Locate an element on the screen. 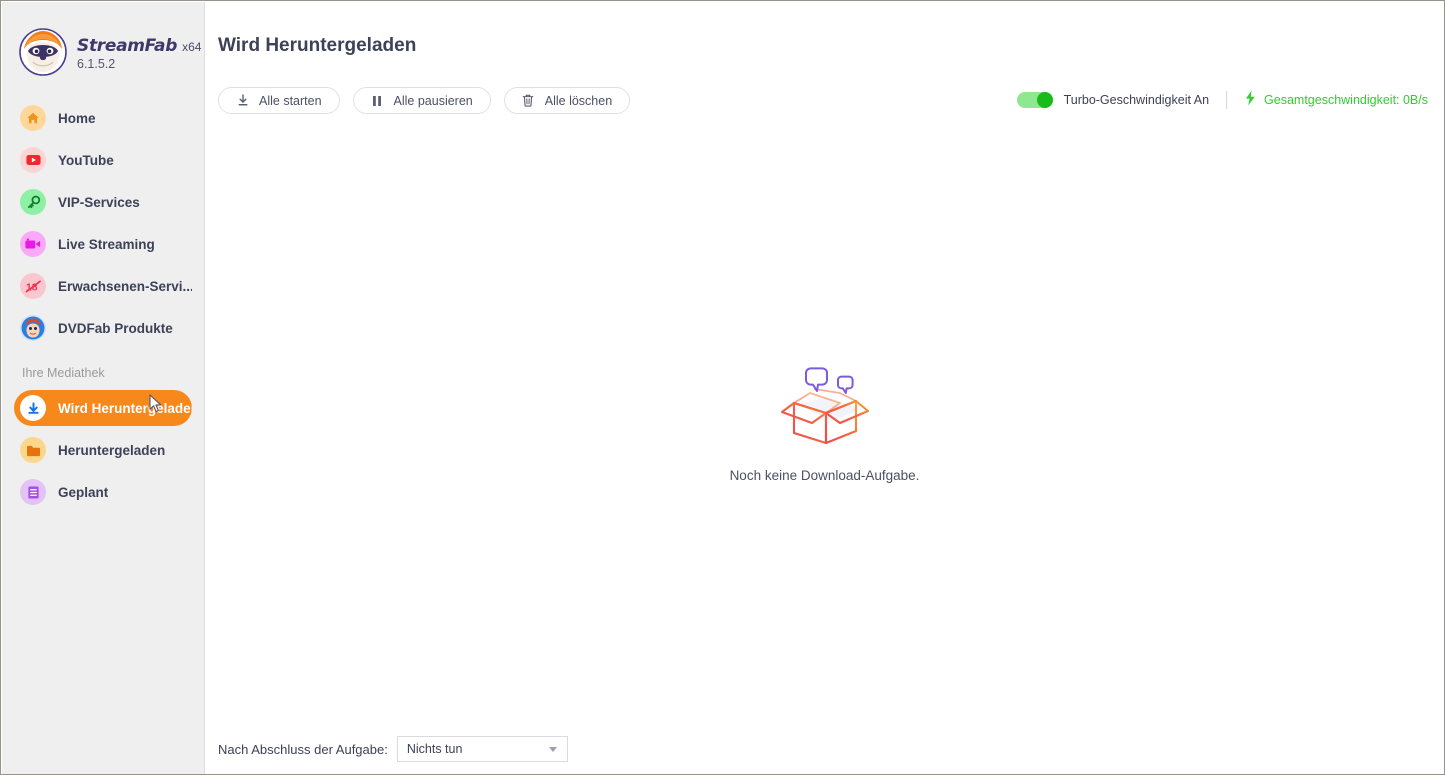  pause-all-label: Alle pausieren is located at coordinates (433, 100).